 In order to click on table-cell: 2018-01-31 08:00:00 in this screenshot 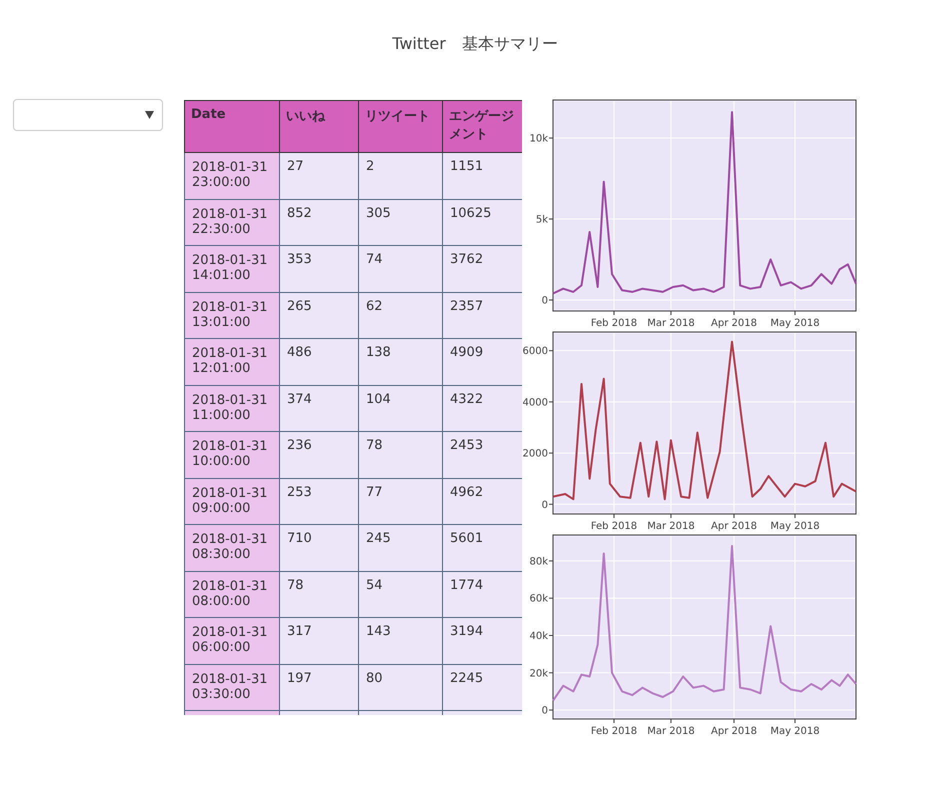, I will do `click(232, 594)`.